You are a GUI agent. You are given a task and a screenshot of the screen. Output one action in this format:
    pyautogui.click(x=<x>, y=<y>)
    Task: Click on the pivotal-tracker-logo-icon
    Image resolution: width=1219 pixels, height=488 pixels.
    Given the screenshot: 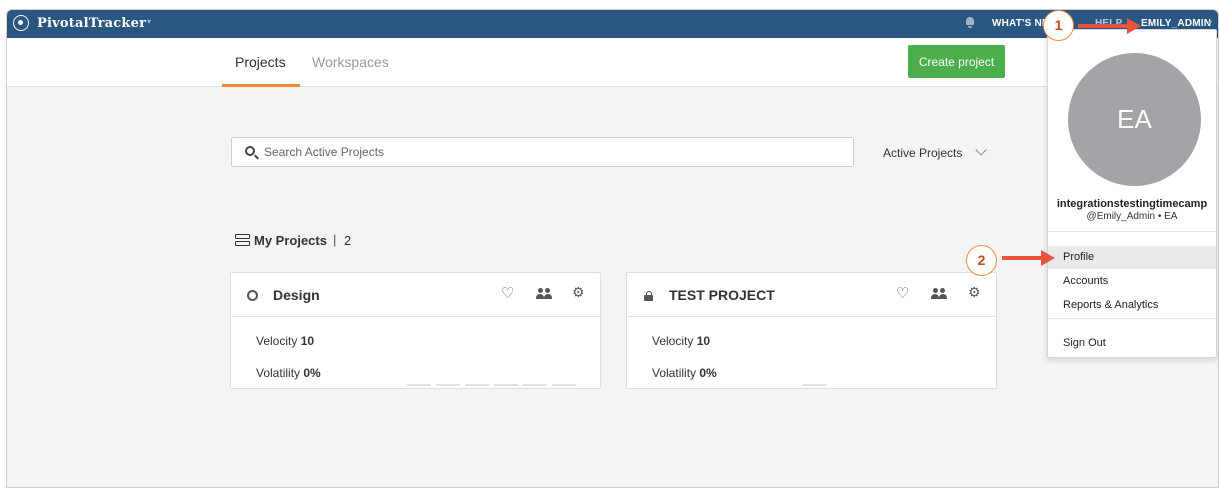 What is the action you would take?
    pyautogui.click(x=21, y=23)
    